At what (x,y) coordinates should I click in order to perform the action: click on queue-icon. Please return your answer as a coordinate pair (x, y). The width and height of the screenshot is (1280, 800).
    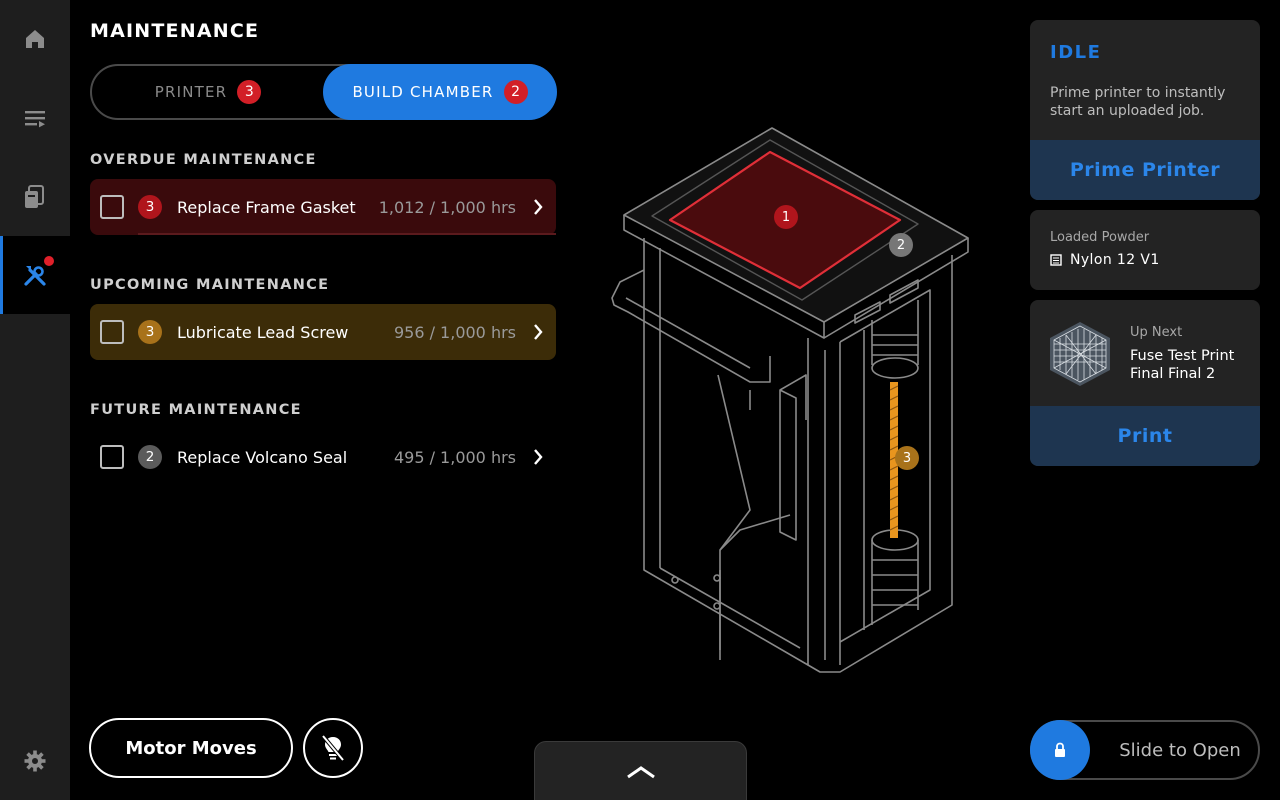
    Looking at the image, I should click on (35, 119).